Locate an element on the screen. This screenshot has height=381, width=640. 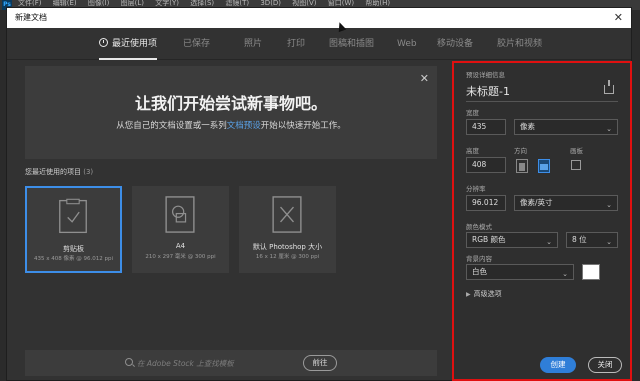
create-button: 创建 is located at coordinates (558, 365).